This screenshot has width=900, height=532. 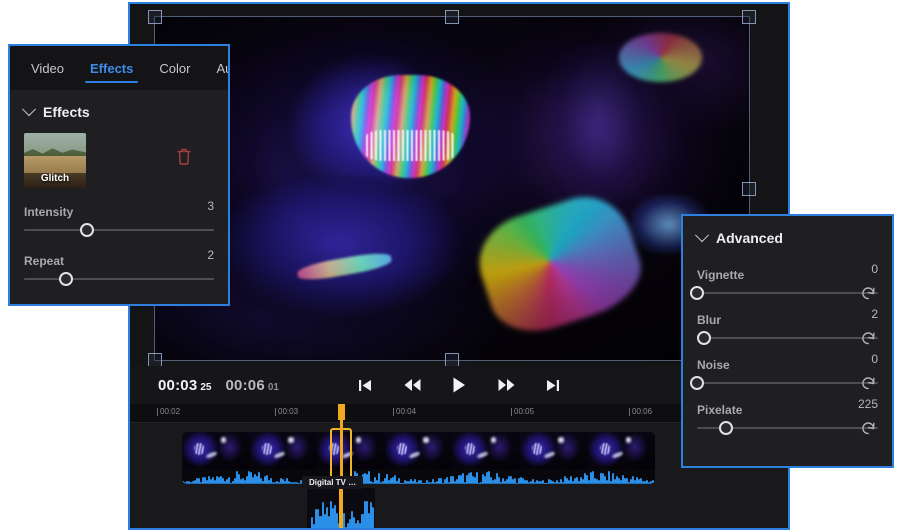 I want to click on slider-pixelate-value: 225, so click(x=867, y=404).